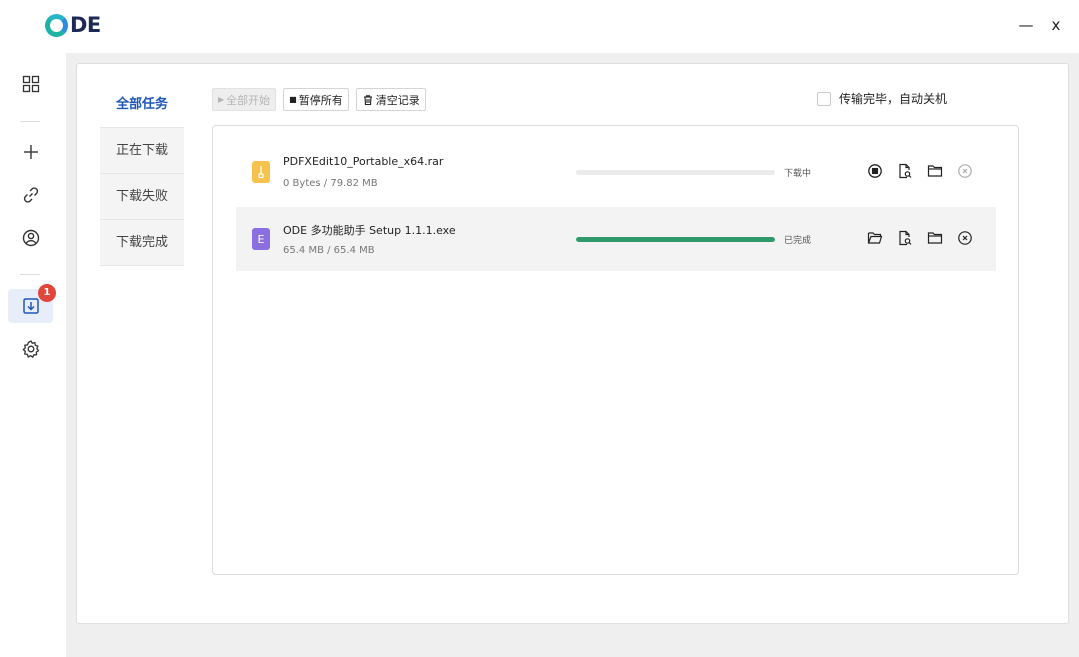 This screenshot has height=657, width=1079. I want to click on nav-user, so click(30, 238).